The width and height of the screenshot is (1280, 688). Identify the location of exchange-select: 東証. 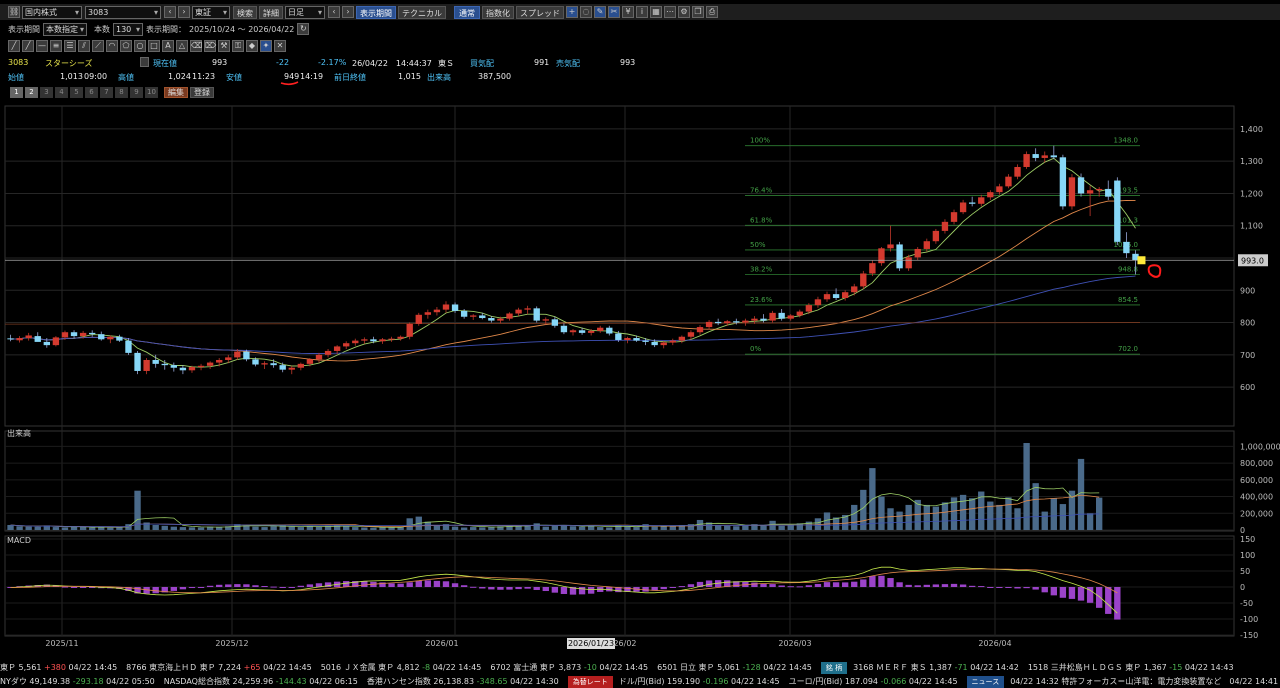
(211, 12).